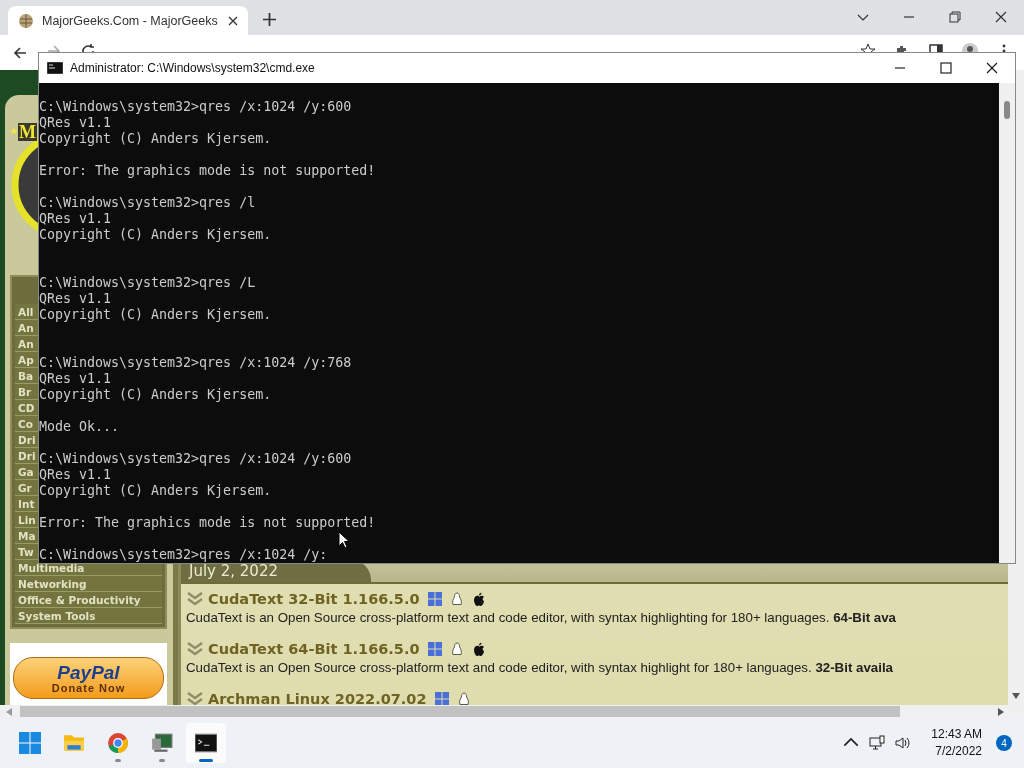 The width and height of the screenshot is (1024, 768). Describe the element at coordinates (317, 699) in the screenshot. I see `article-title: Archman Linux 2022.07.02` at that location.